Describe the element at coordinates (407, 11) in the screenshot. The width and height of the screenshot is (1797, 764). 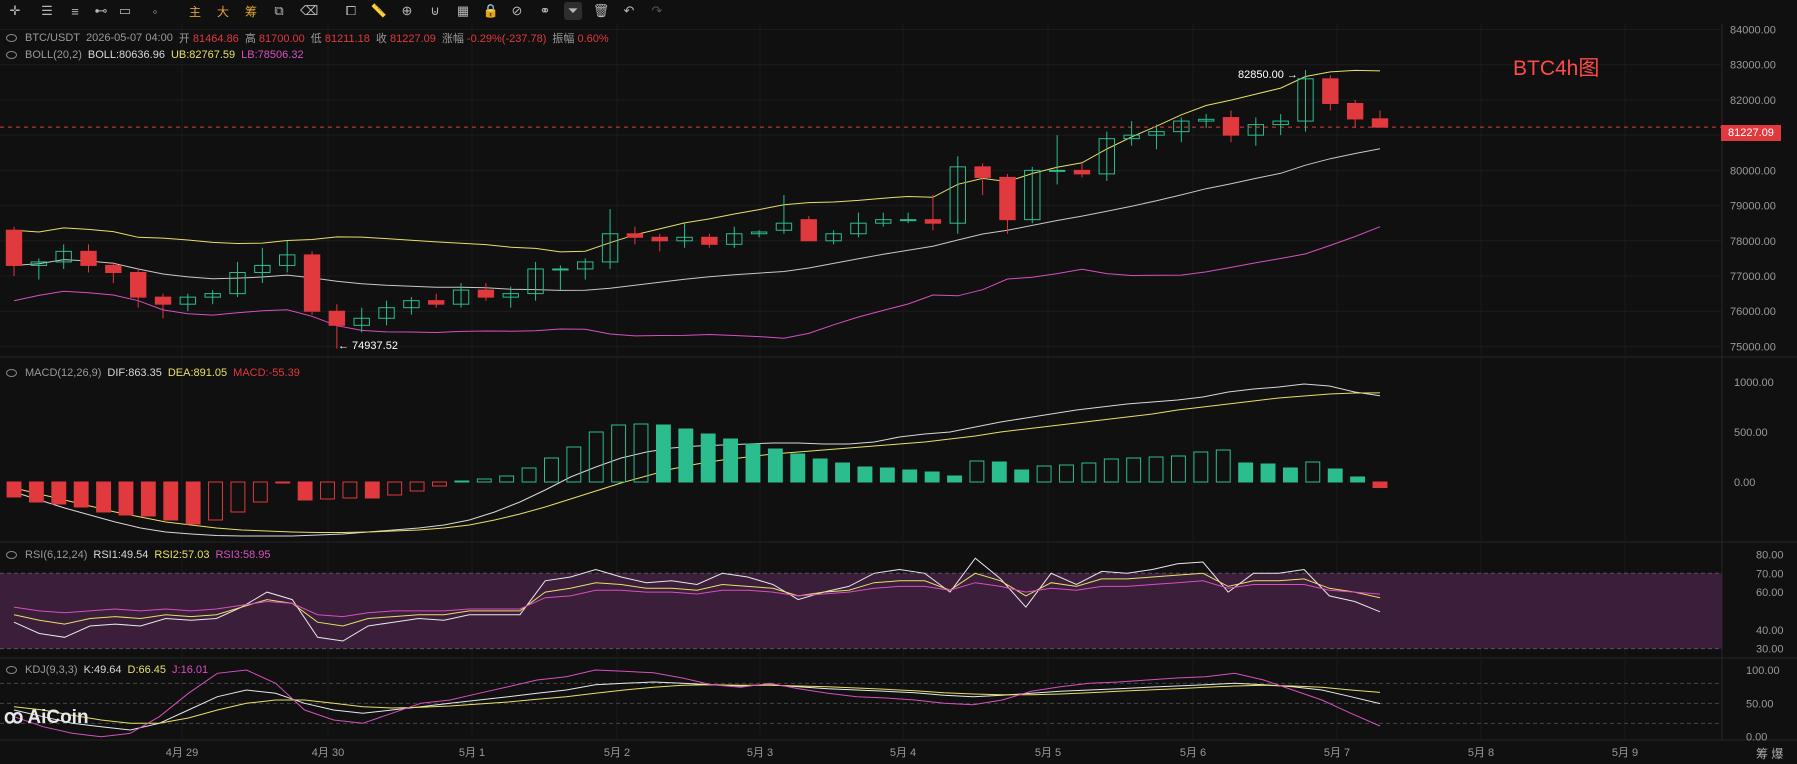
I see `zoom-icon: ⊕` at that location.